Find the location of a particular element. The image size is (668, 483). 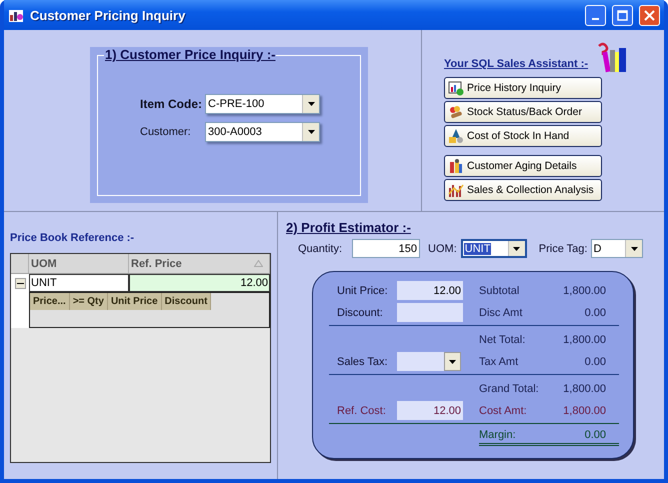

total-label: Subtotal is located at coordinates (499, 290).